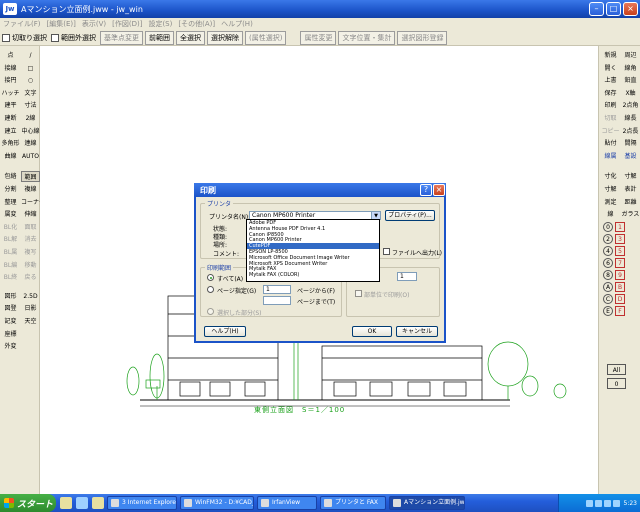 Image resolution: width=640 pixels, height=512 pixels. What do you see at coordinates (630, 189) in the screenshot?
I see `right-tool-10-1: 表計` at bounding box center [630, 189].